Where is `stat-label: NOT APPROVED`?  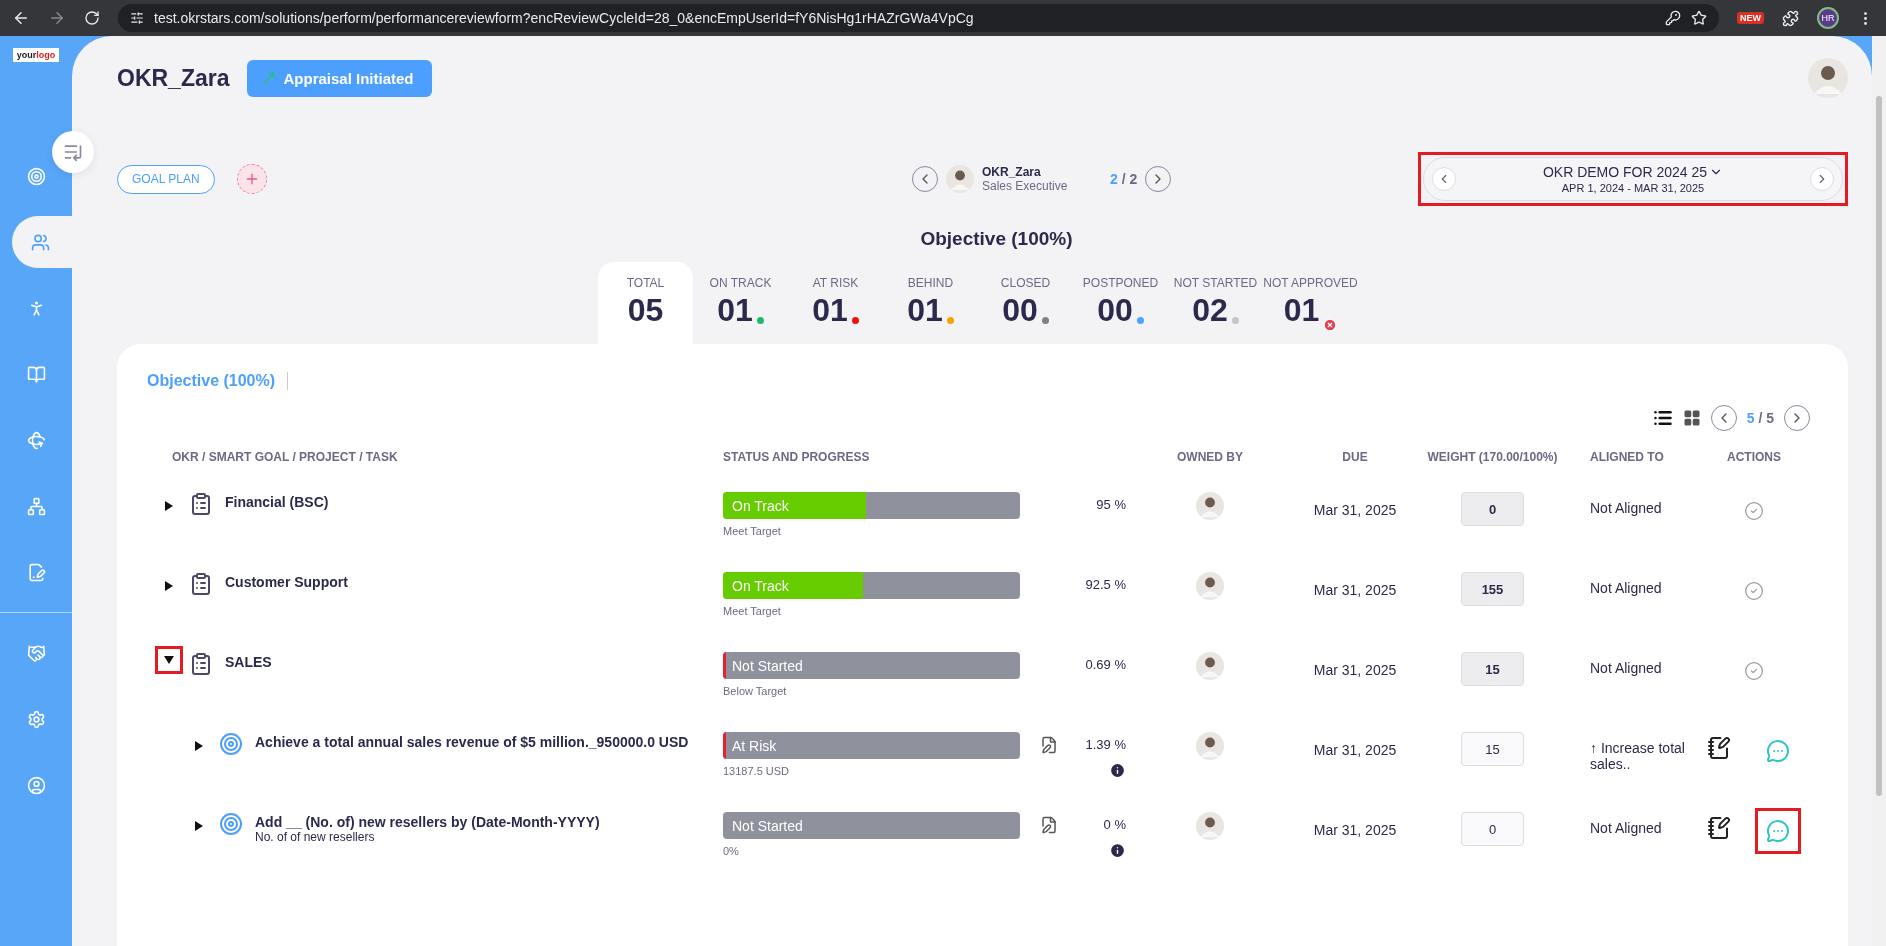 stat-label: NOT APPROVED is located at coordinates (1310, 283).